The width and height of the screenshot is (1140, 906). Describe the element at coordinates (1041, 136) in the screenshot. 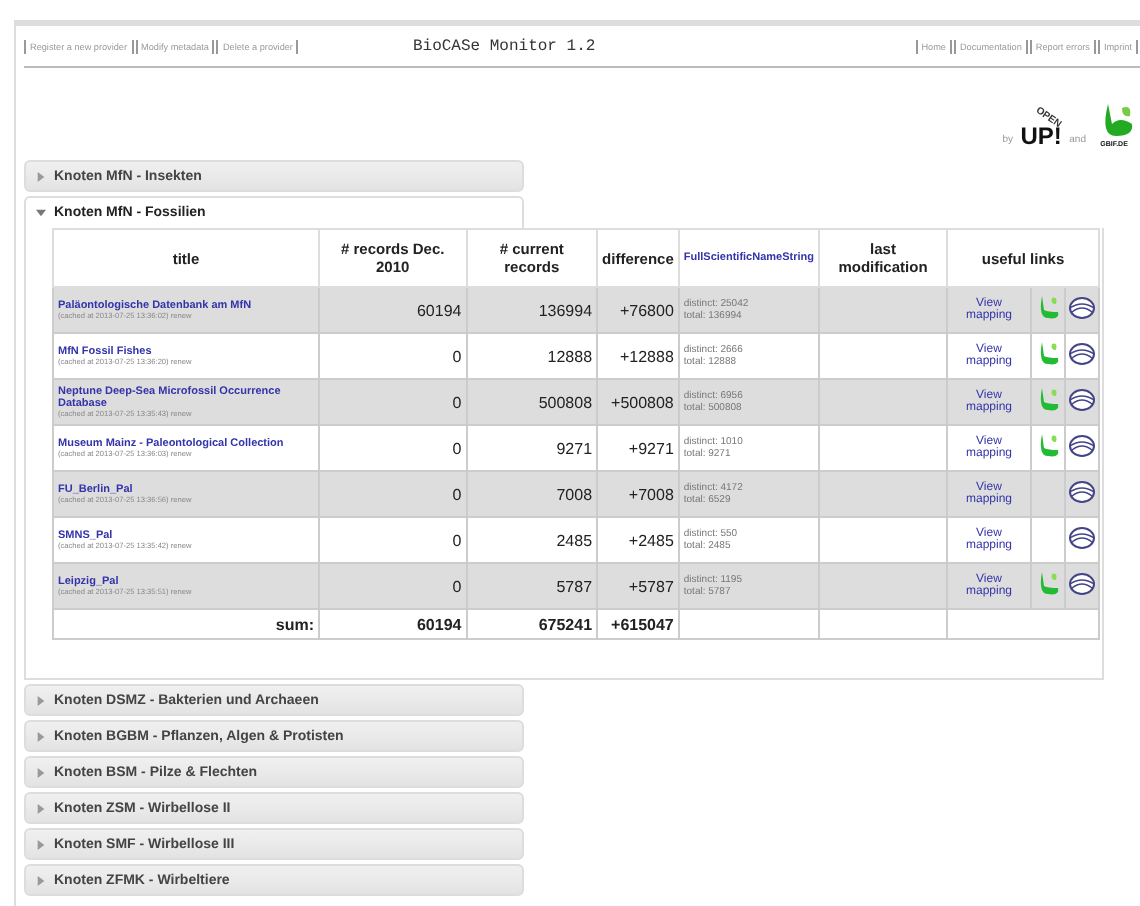

I see `logo-text: UP!` at that location.